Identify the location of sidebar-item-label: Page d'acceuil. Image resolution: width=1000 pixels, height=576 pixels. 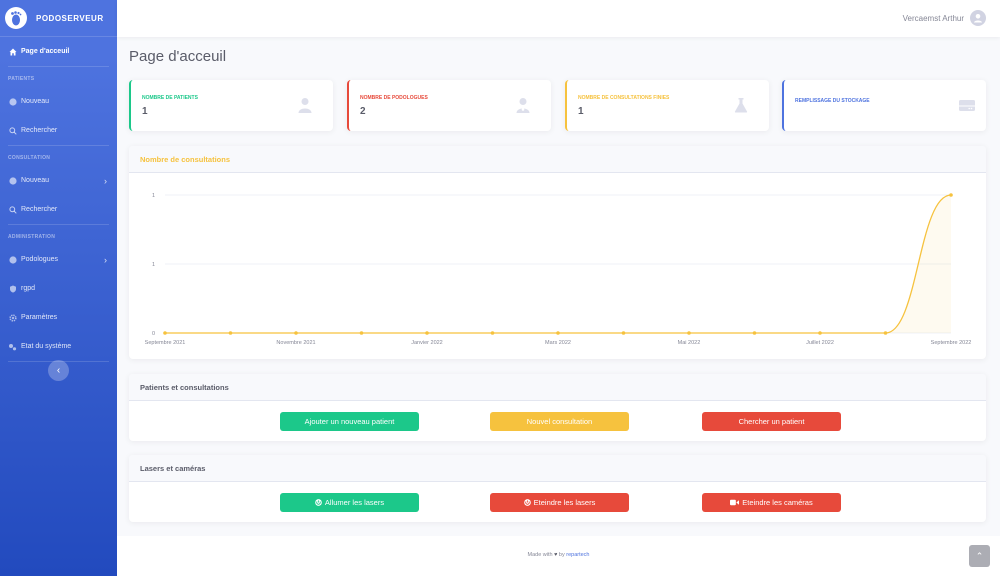
(45, 51).